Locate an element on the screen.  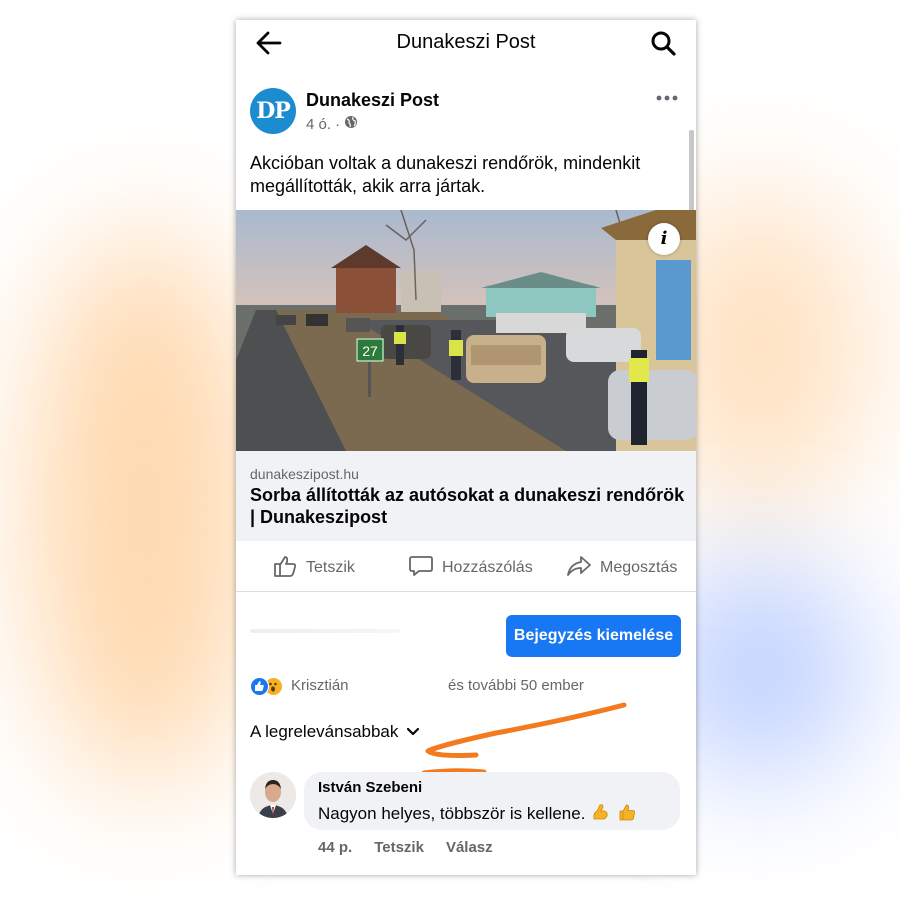
insights-placeholder is located at coordinates (325, 631).